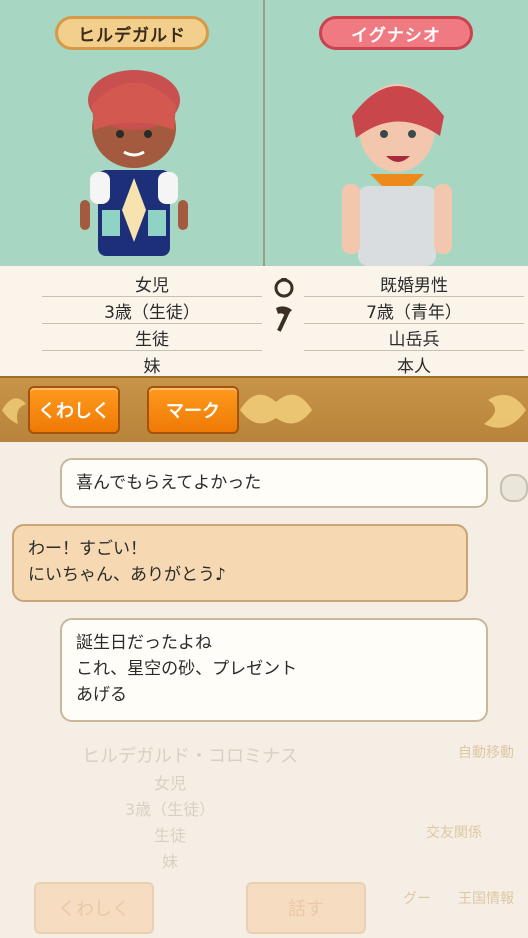 The height and width of the screenshot is (938, 528). I want to click on right-character-avatar, so click(397, 175).